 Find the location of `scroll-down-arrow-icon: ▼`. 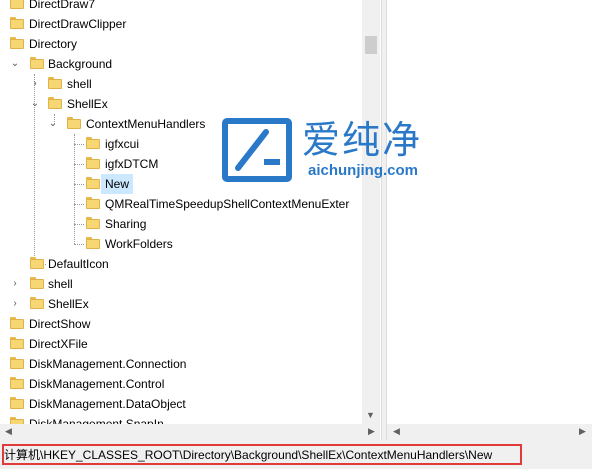

scroll-down-arrow-icon: ▼ is located at coordinates (370, 415).